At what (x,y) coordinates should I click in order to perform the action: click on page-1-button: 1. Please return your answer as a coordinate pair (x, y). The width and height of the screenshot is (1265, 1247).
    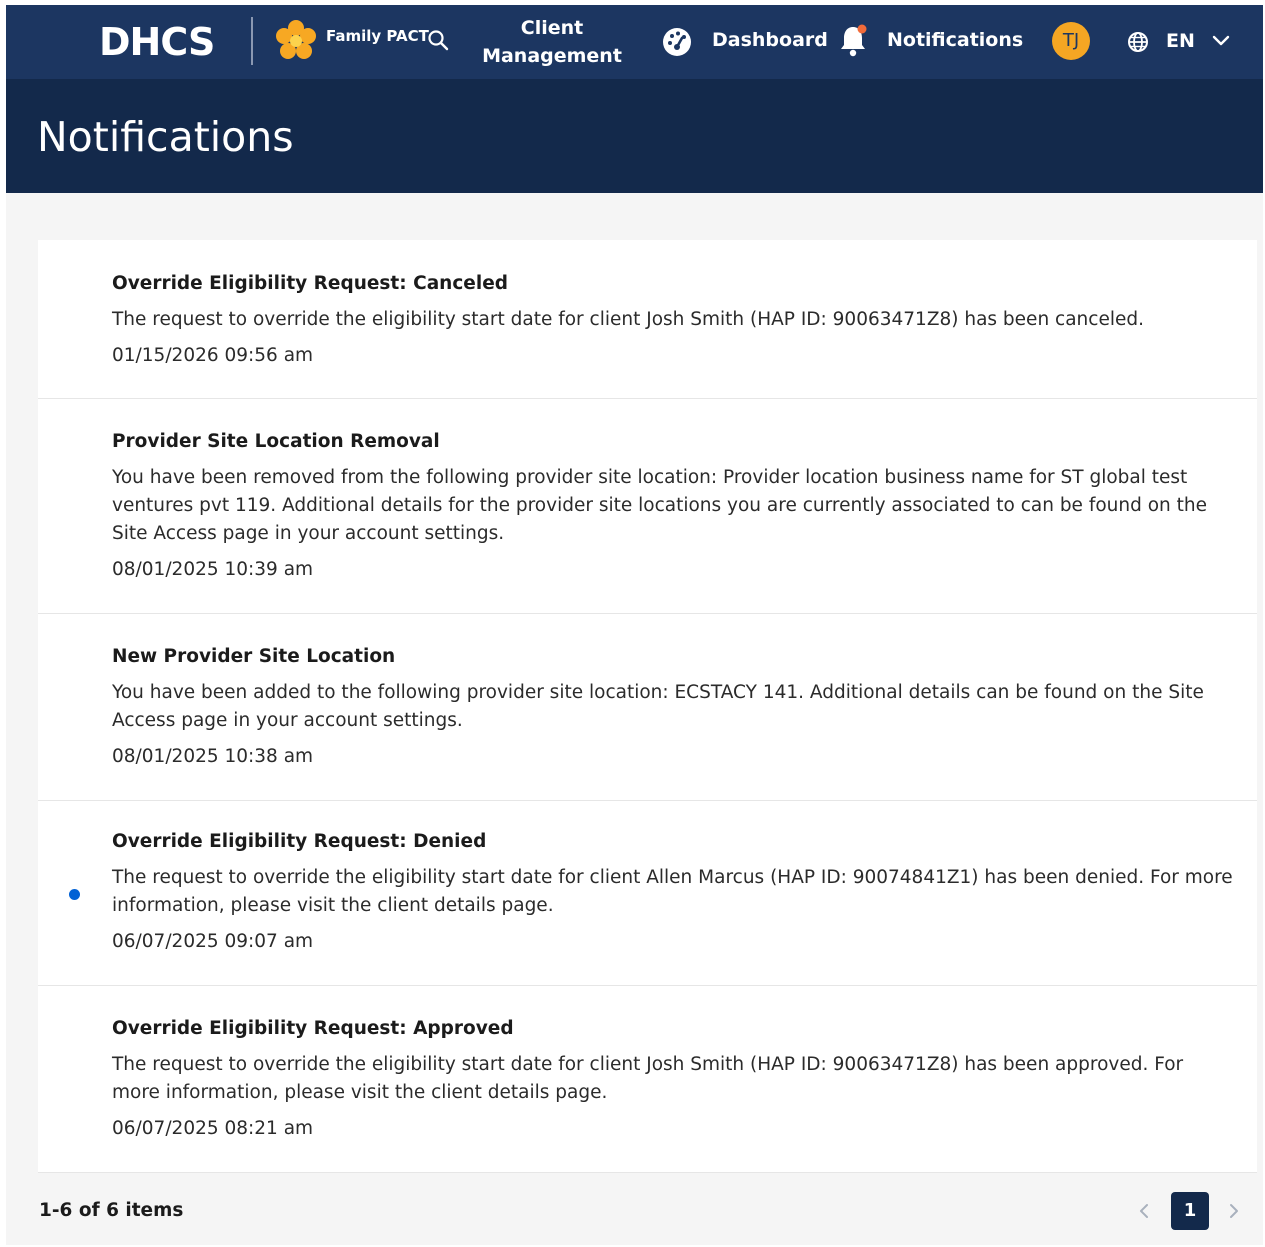
    Looking at the image, I should click on (1190, 1211).